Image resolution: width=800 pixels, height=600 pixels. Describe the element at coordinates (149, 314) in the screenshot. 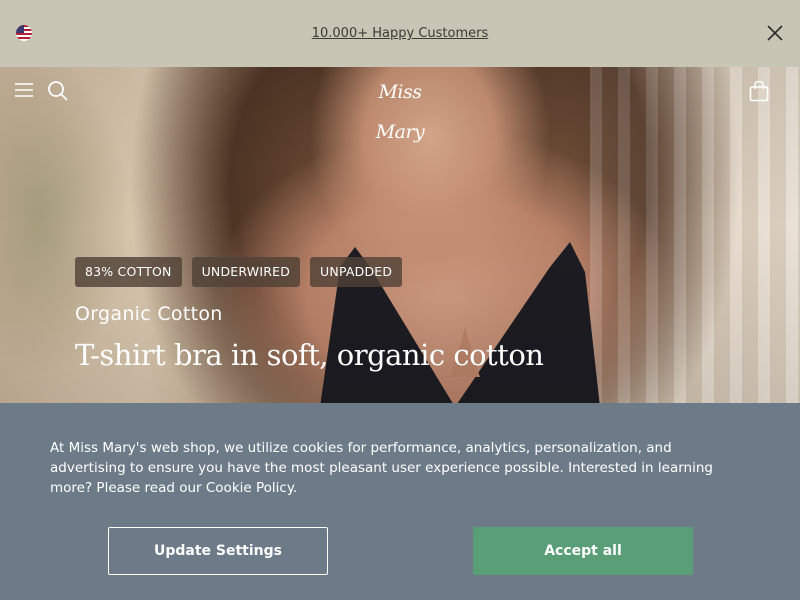

I see `hero-eyebrow: Organic Cotton` at that location.